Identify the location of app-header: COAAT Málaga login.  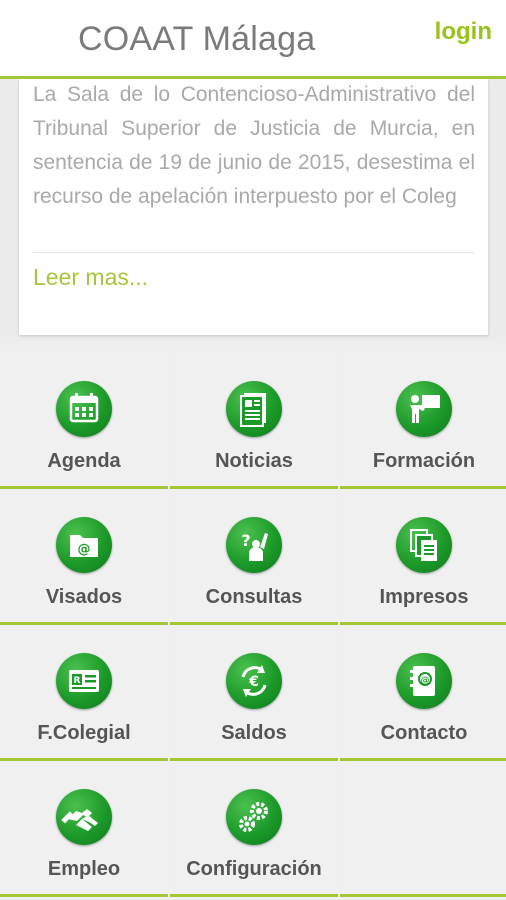
(253, 39).